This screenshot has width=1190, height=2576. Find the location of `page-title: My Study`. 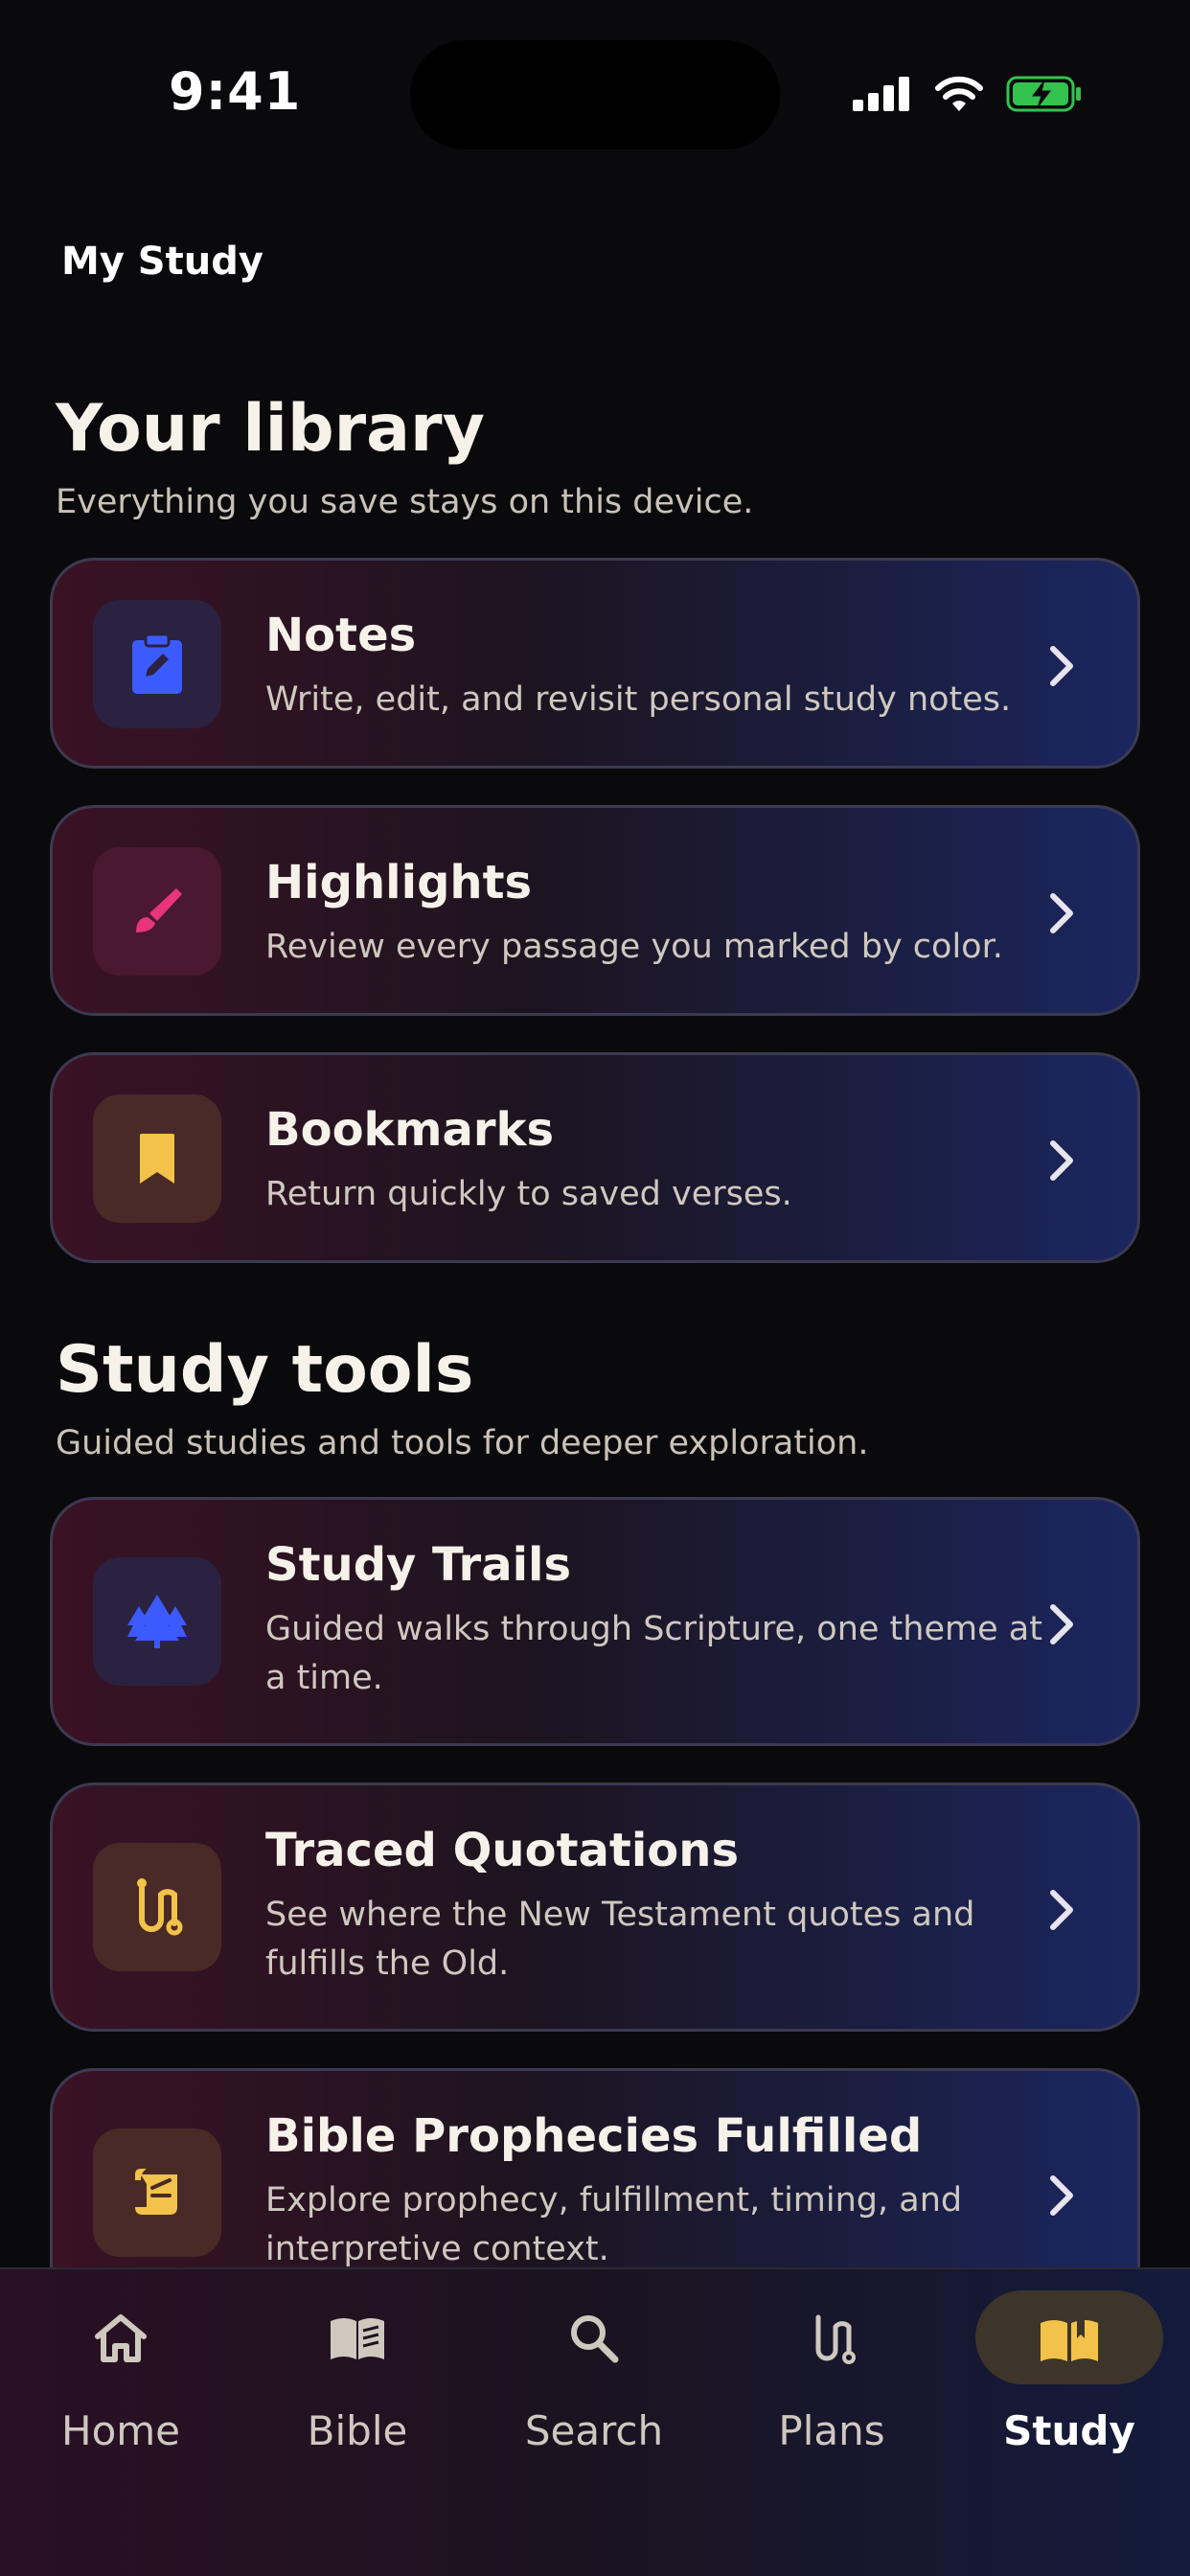

page-title: My Study is located at coordinates (162, 262).